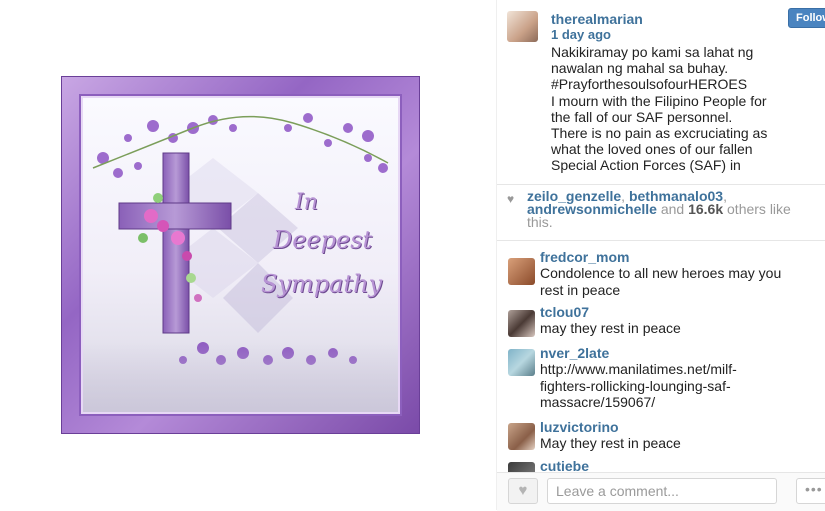 This screenshot has height=511, width=825. I want to click on caption-line: Special Action Forces (SAF) in, so click(646, 165).